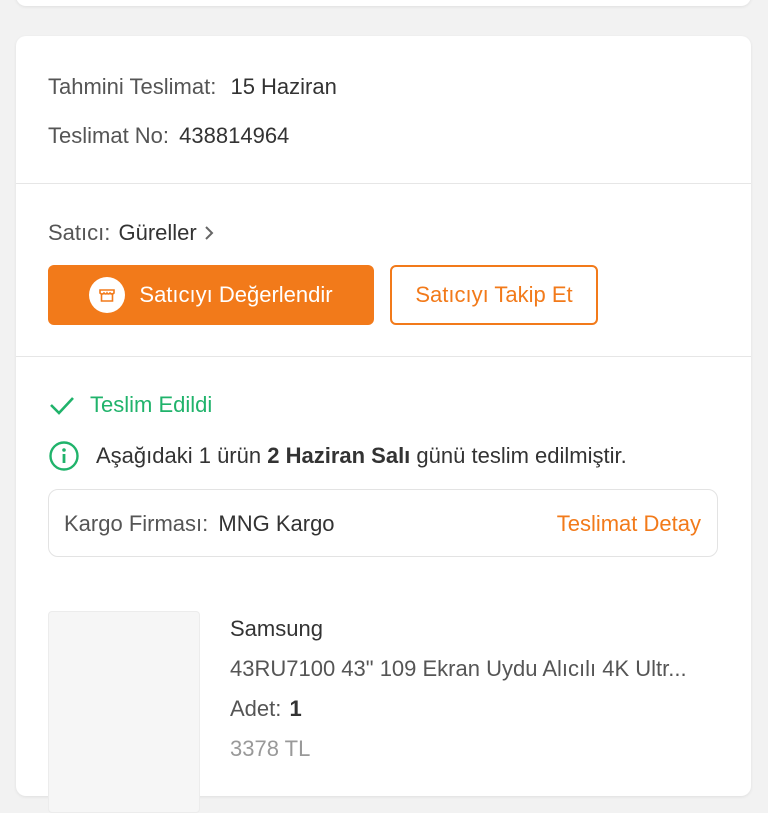  I want to click on product-brand: Samsung, so click(276, 628).